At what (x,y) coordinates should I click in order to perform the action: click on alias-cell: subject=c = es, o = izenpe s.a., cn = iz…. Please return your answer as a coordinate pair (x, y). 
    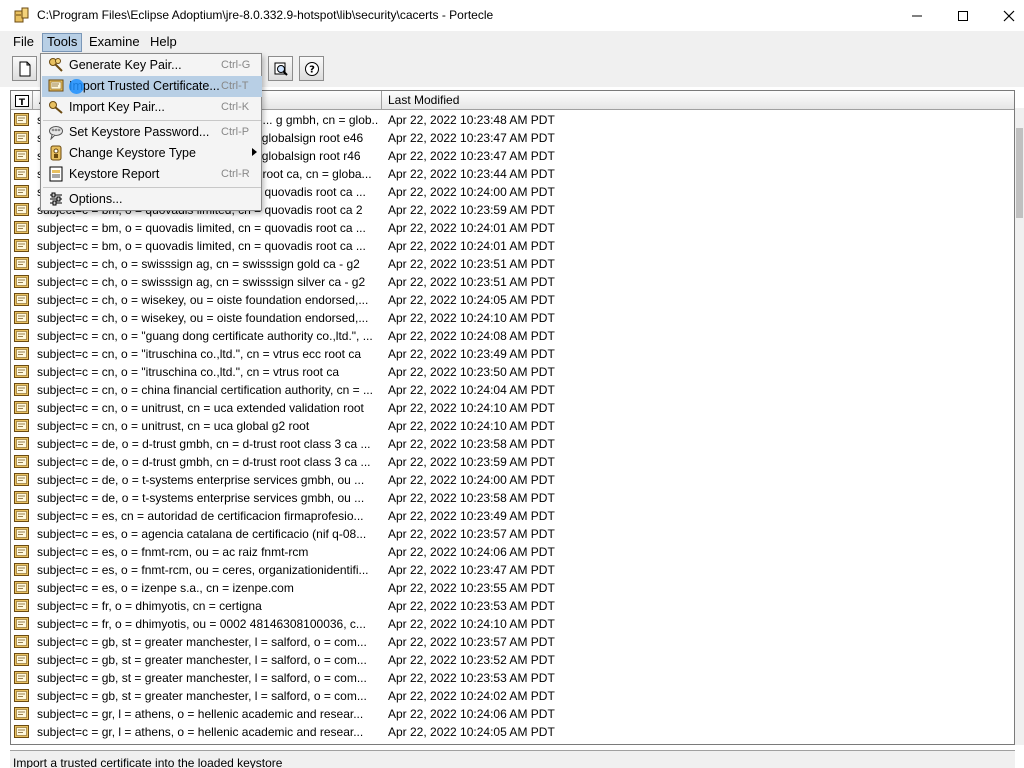
    Looking at the image, I should click on (165, 588).